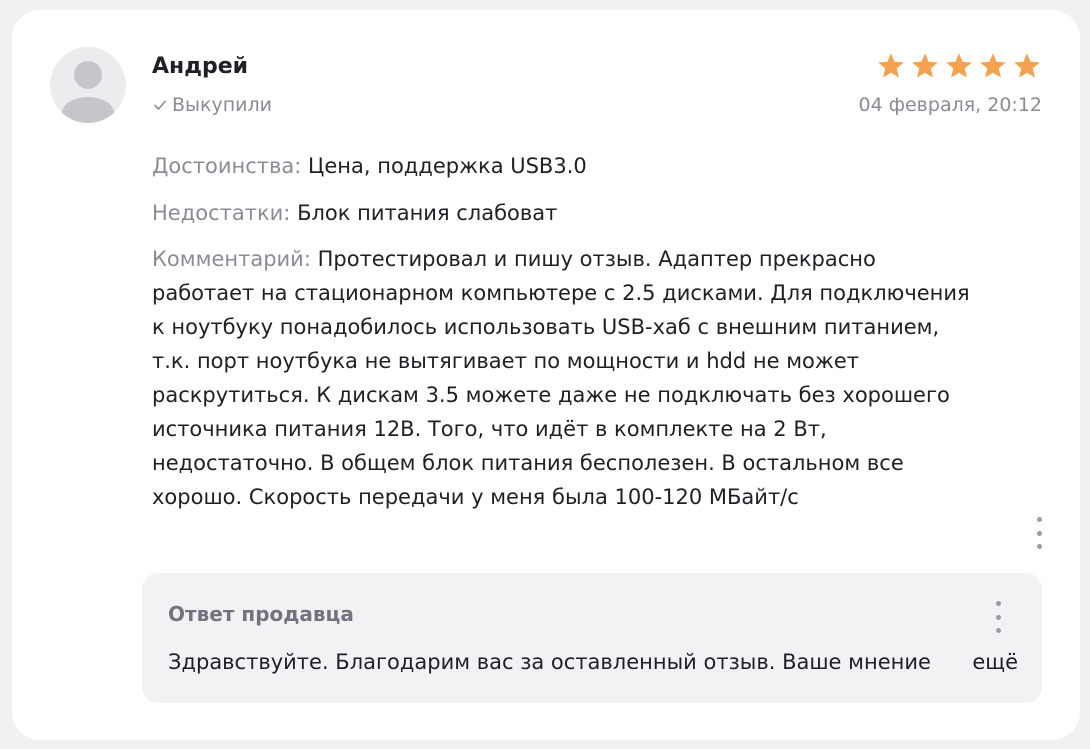 This screenshot has width=1090, height=749. Describe the element at coordinates (227, 166) in the screenshot. I see `pros-label: Достоинства:` at that location.